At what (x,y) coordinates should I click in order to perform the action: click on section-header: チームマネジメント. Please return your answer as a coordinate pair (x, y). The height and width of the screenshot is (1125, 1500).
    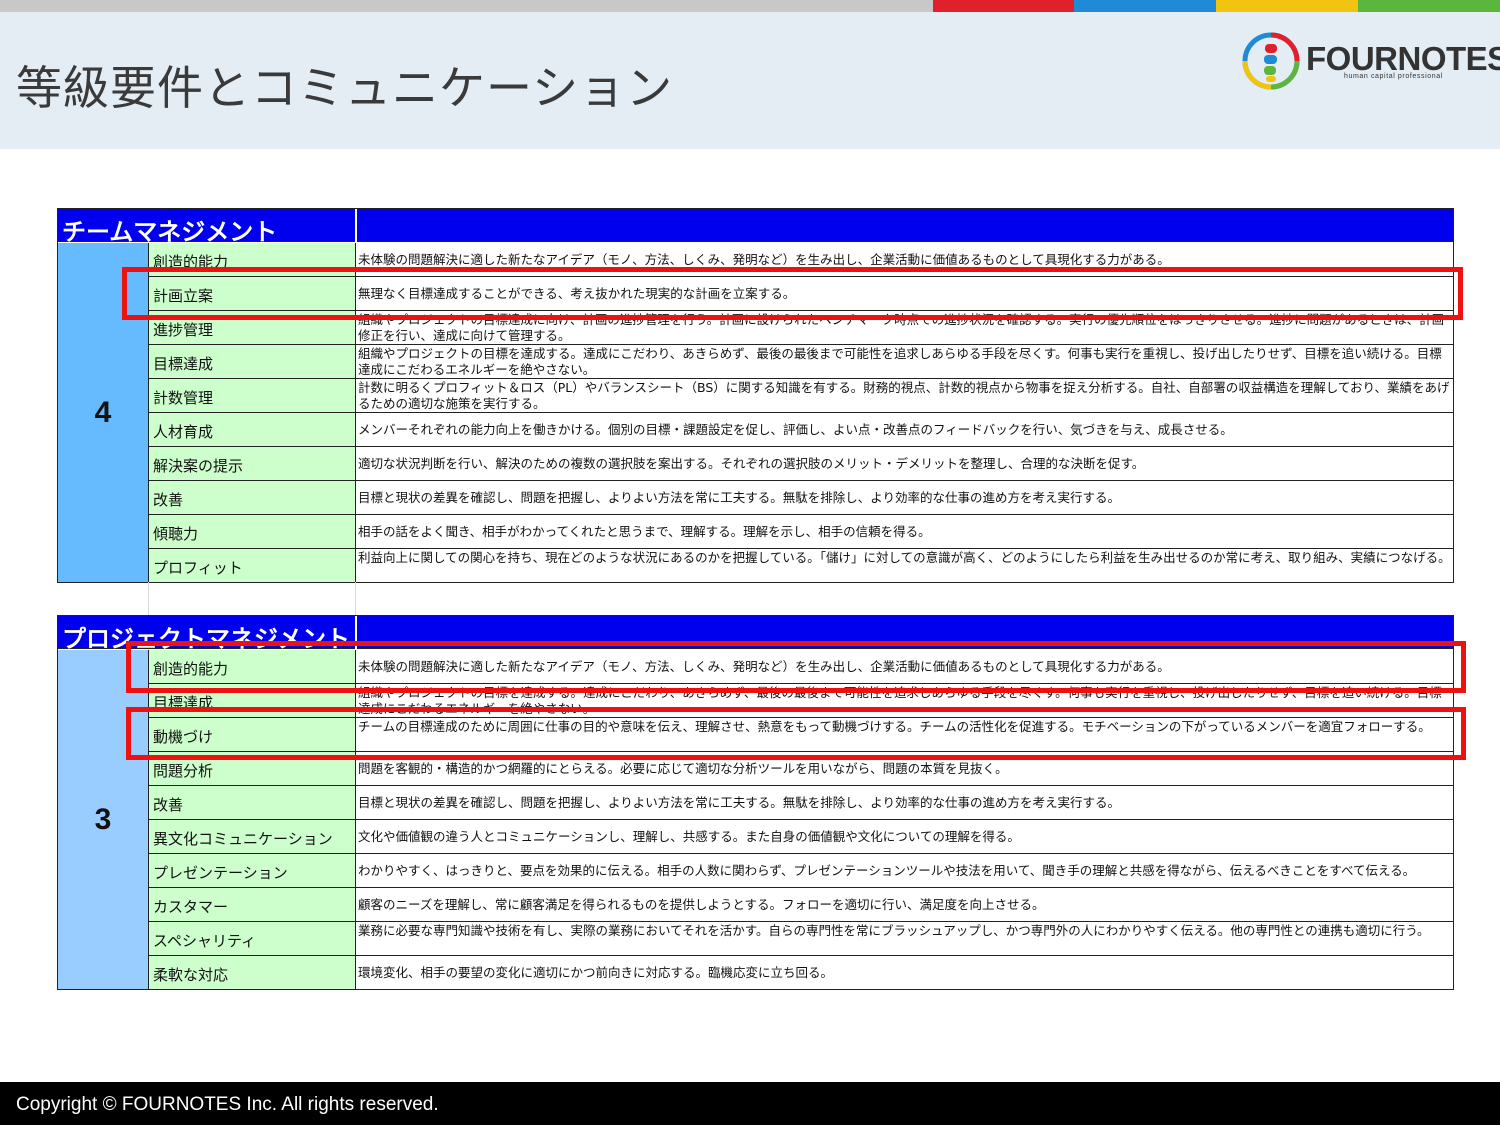
    Looking at the image, I should click on (755, 227).